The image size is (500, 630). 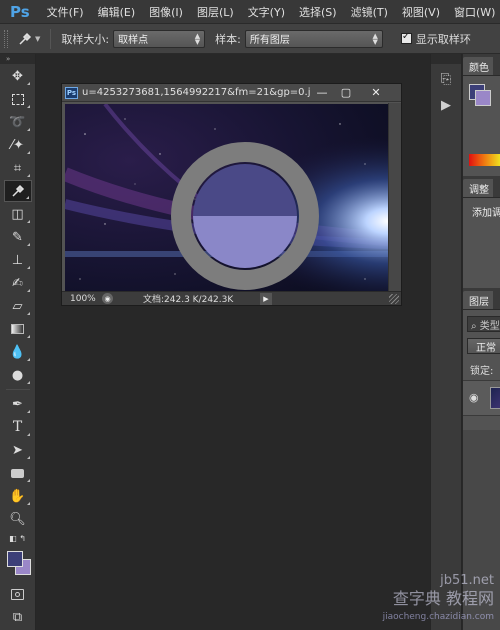 I want to click on panel-background-swatch, so click(x=483, y=98).